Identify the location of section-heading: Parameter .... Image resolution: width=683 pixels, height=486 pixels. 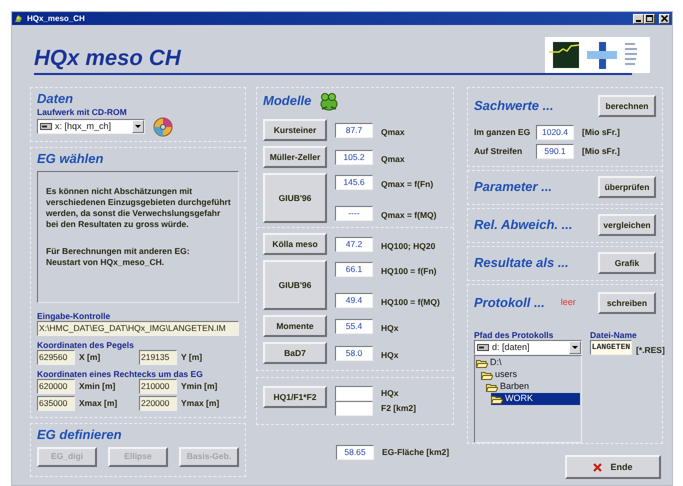
(513, 187).